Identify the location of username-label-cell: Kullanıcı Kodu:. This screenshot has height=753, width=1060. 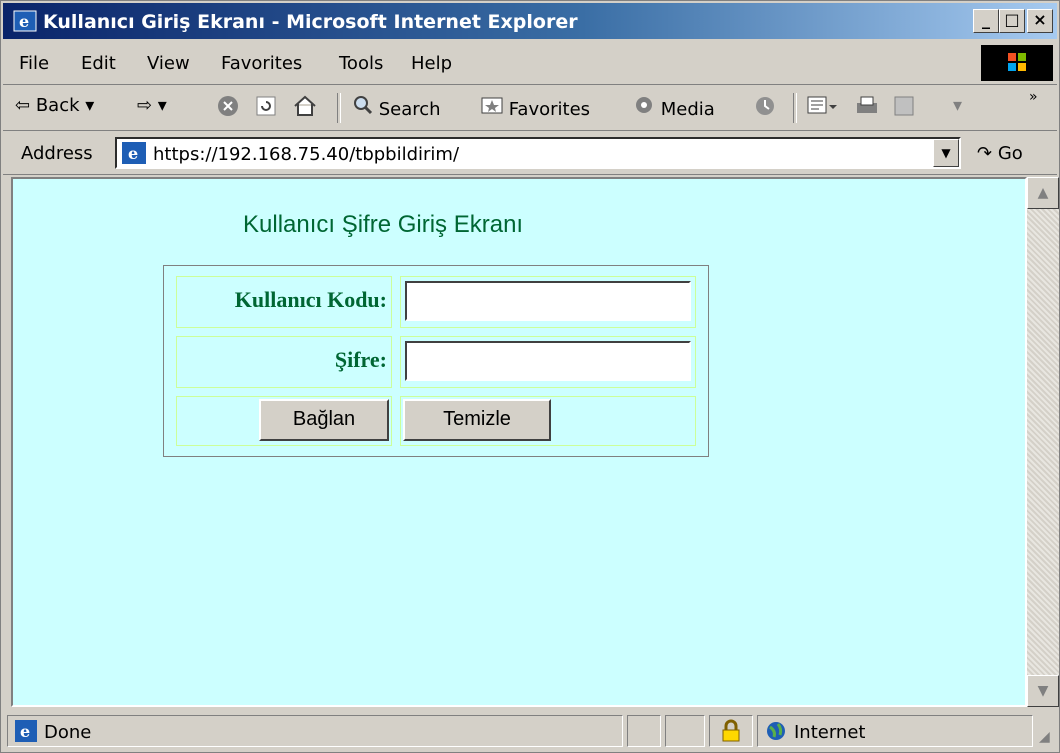
(284, 302).